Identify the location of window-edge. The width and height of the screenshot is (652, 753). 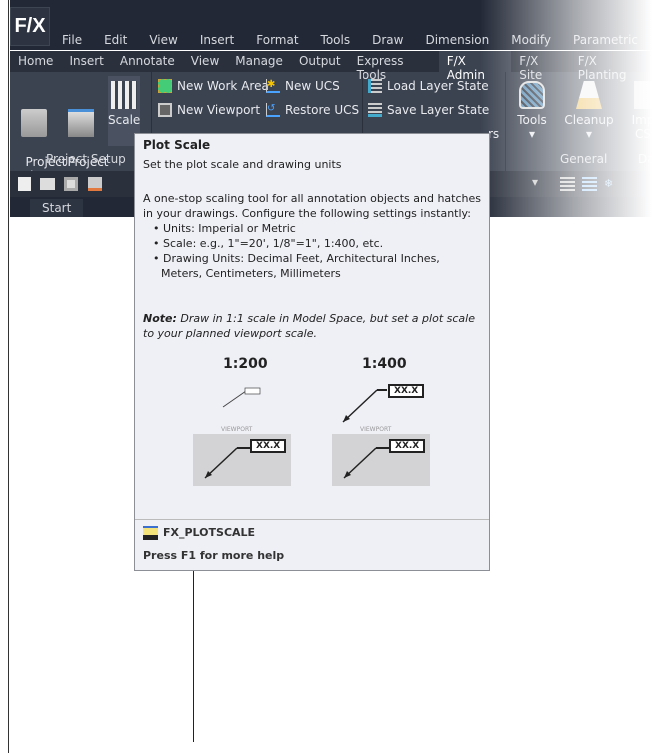
(5, 376).